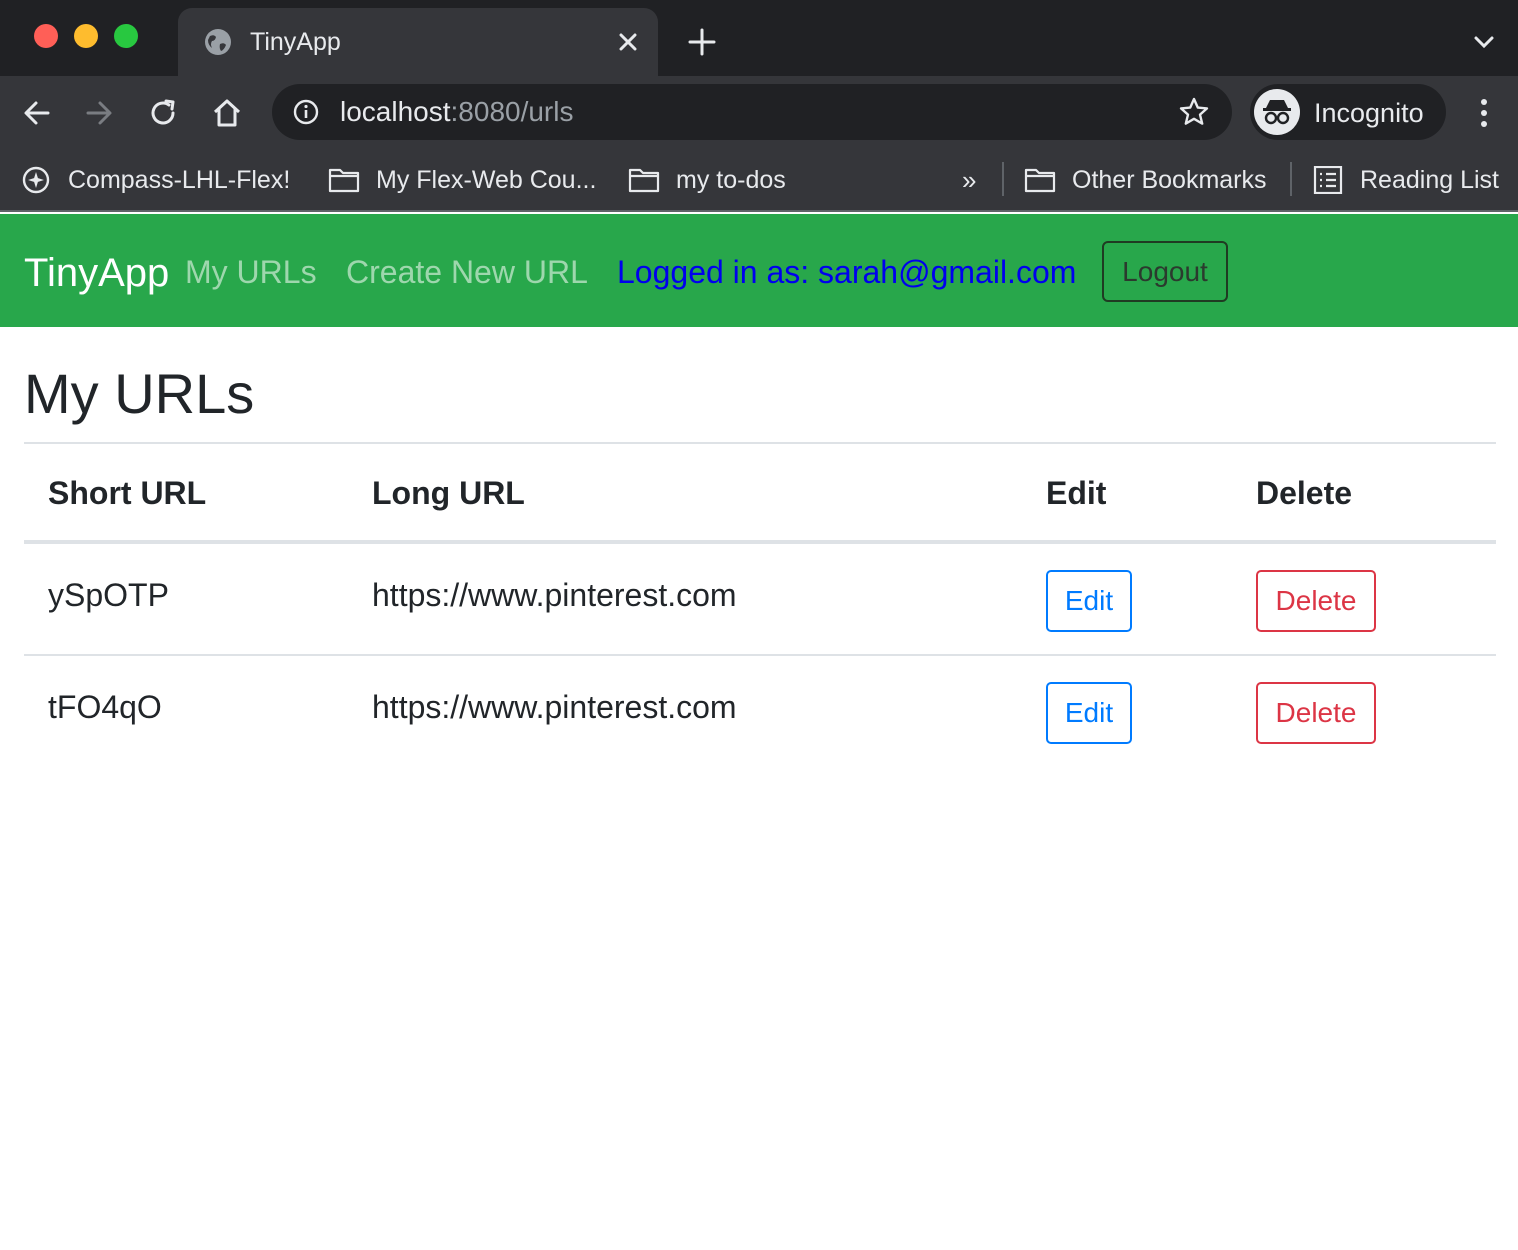 Image resolution: width=1518 pixels, height=1250 pixels. I want to click on close-window-button, so click(46, 36).